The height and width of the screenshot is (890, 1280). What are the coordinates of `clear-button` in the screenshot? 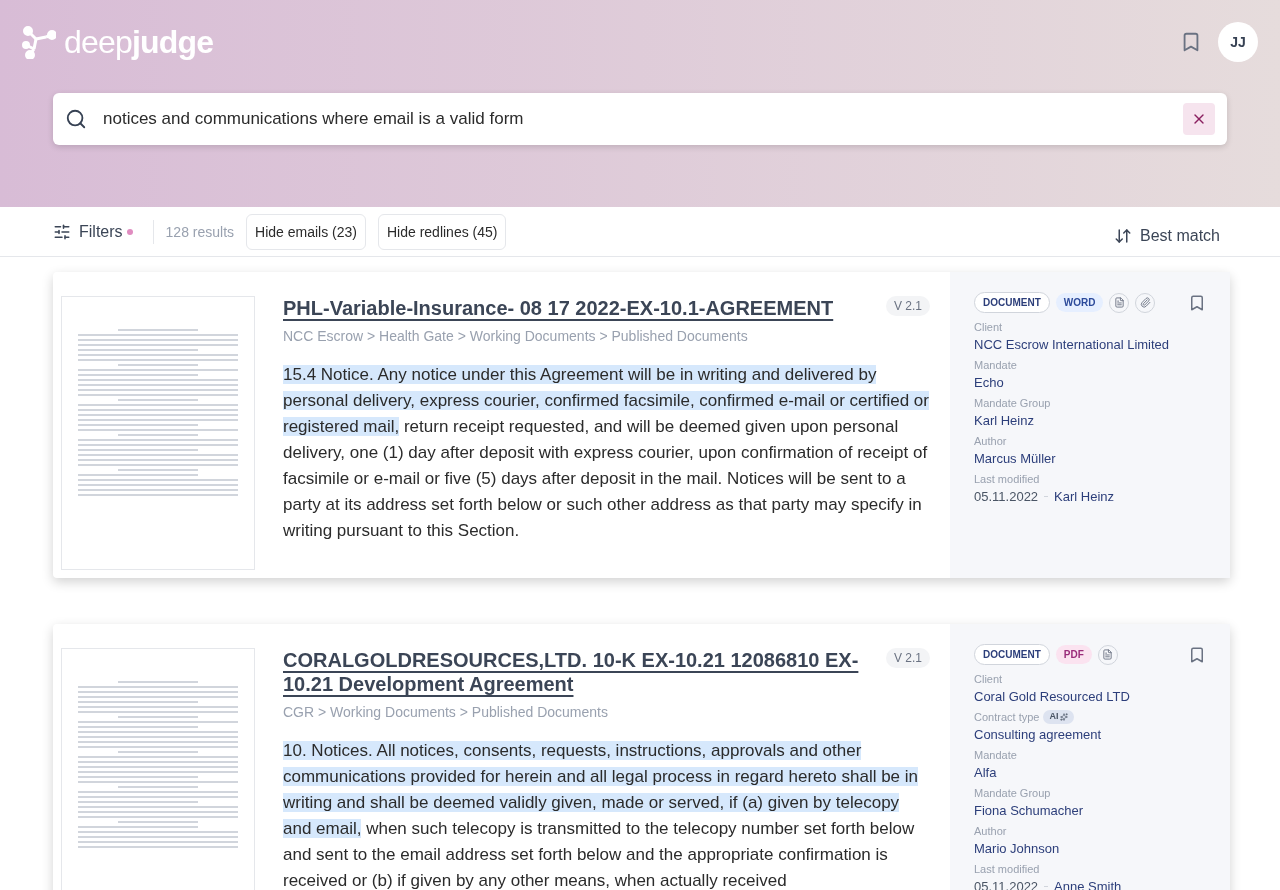 It's located at (1199, 119).